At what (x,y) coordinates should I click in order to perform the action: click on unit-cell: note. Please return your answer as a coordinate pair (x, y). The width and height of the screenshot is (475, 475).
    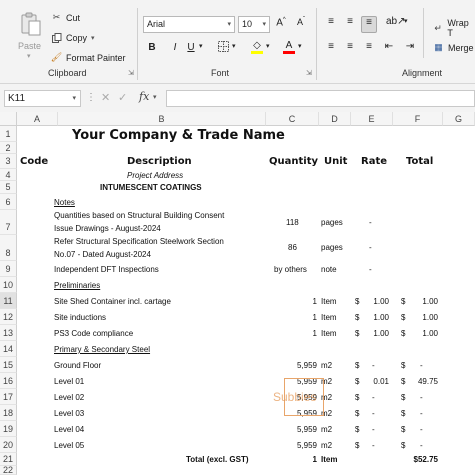
    Looking at the image, I should click on (329, 269).